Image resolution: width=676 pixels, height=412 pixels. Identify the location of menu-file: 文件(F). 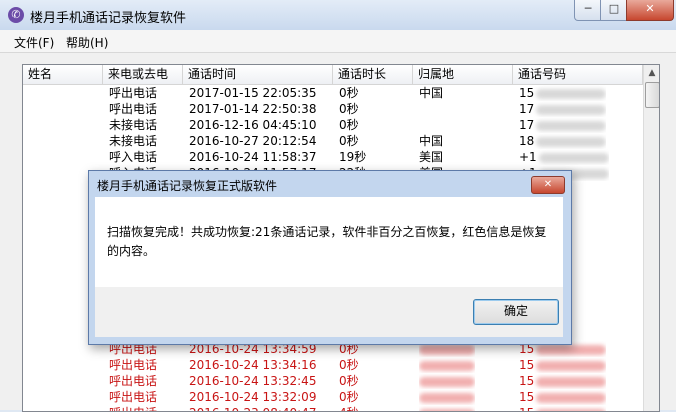
(34, 42).